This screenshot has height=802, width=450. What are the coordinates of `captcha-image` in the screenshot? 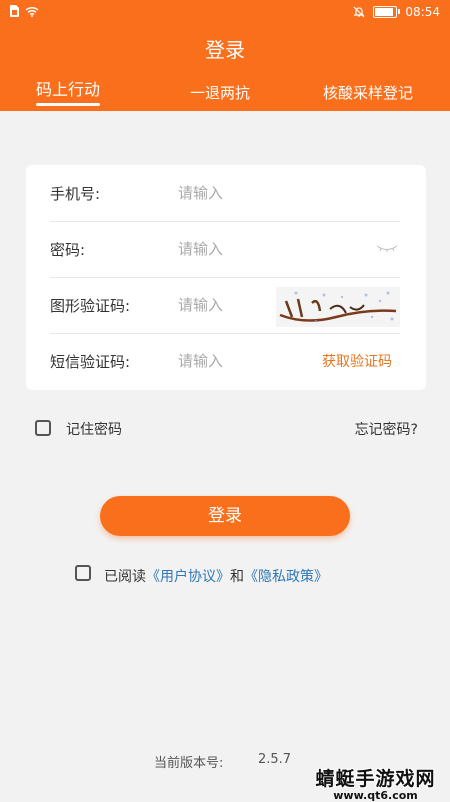 It's located at (338, 307).